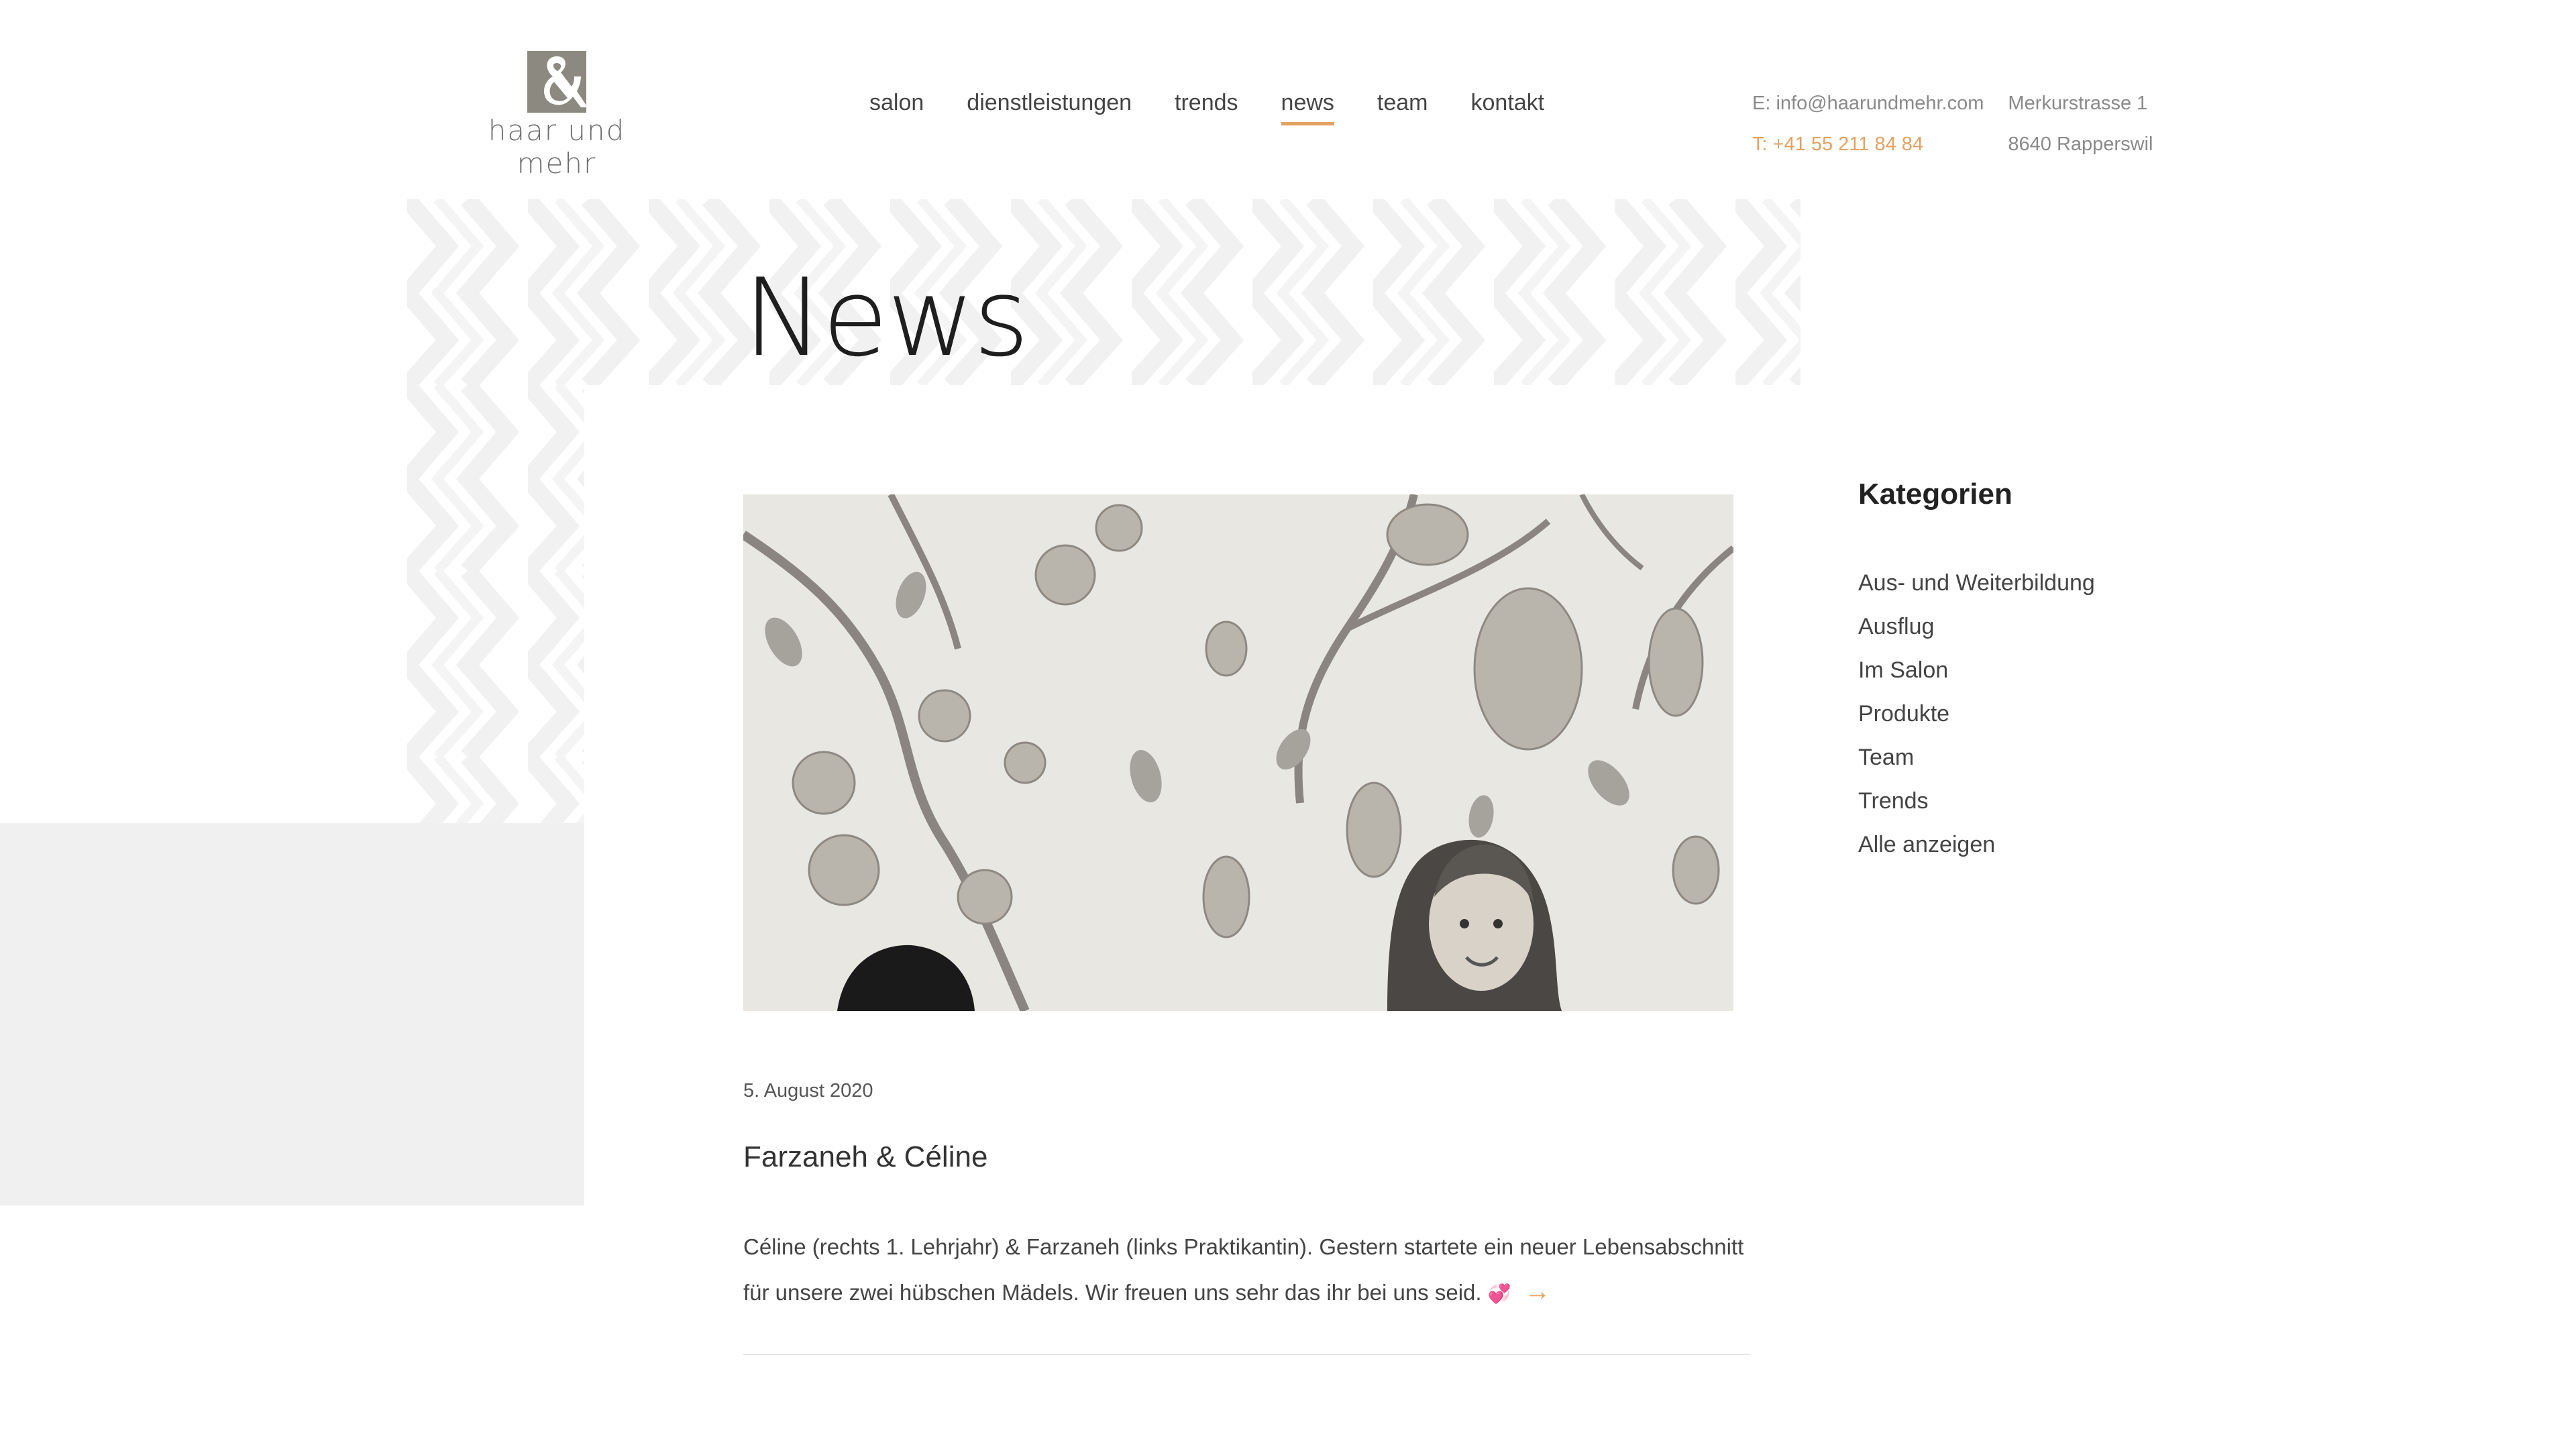  I want to click on nav-item-news: news, so click(1308, 107).